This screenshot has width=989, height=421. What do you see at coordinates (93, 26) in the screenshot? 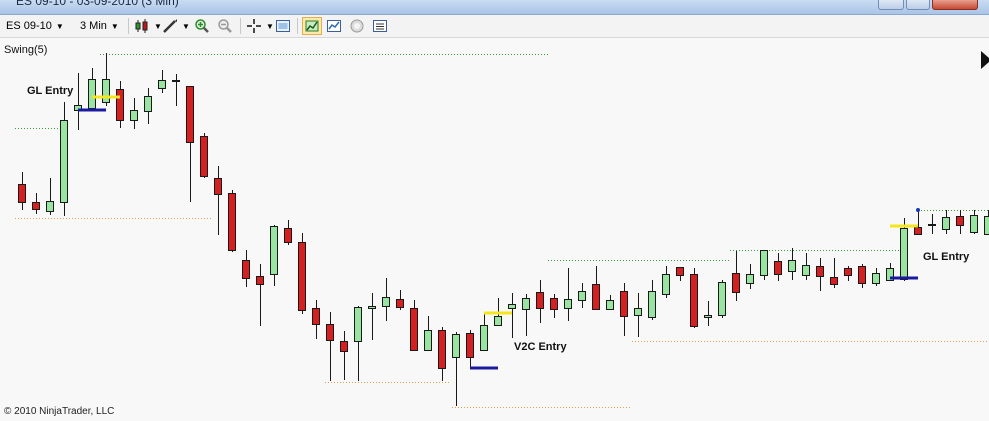
I see `interval-label: 3 Min` at bounding box center [93, 26].